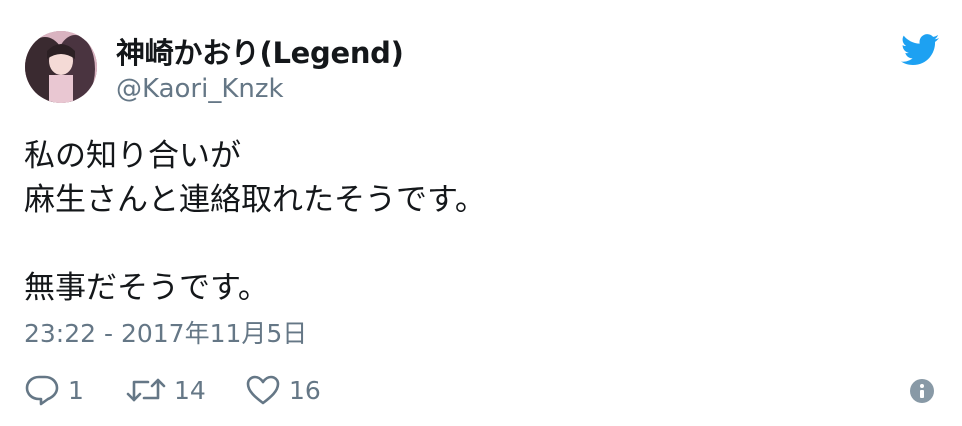 This screenshot has height=426, width=962. Describe the element at coordinates (922, 386) in the screenshot. I see `info-icon-dot` at that location.